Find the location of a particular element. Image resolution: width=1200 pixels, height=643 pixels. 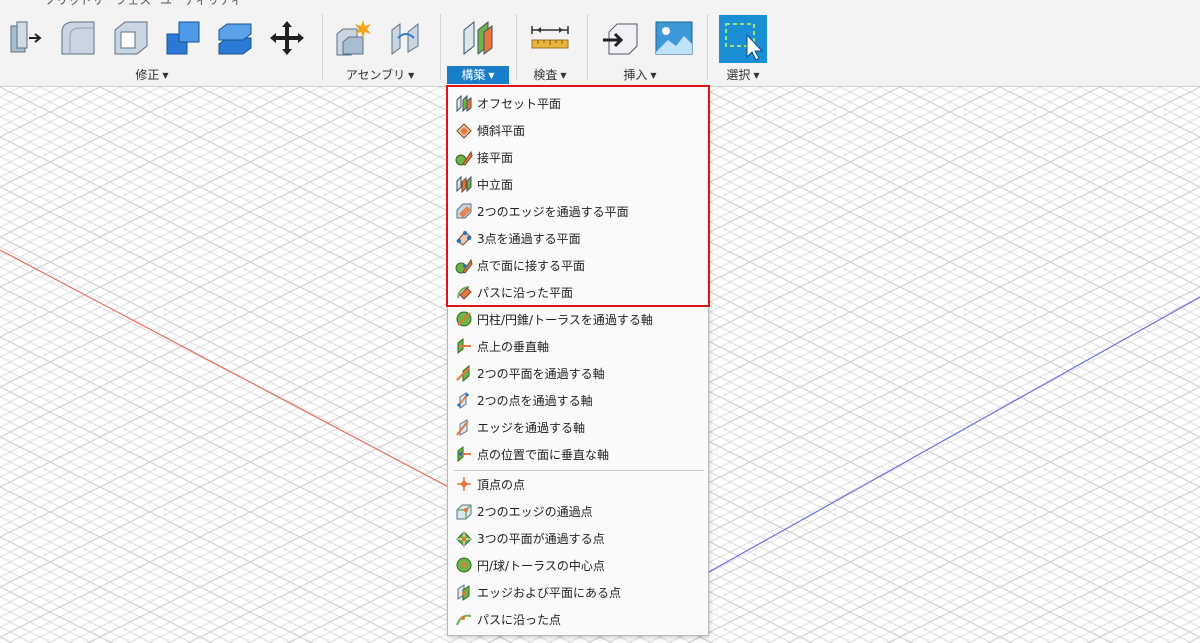

plane-at-angle-icon is located at coordinates (464, 131).